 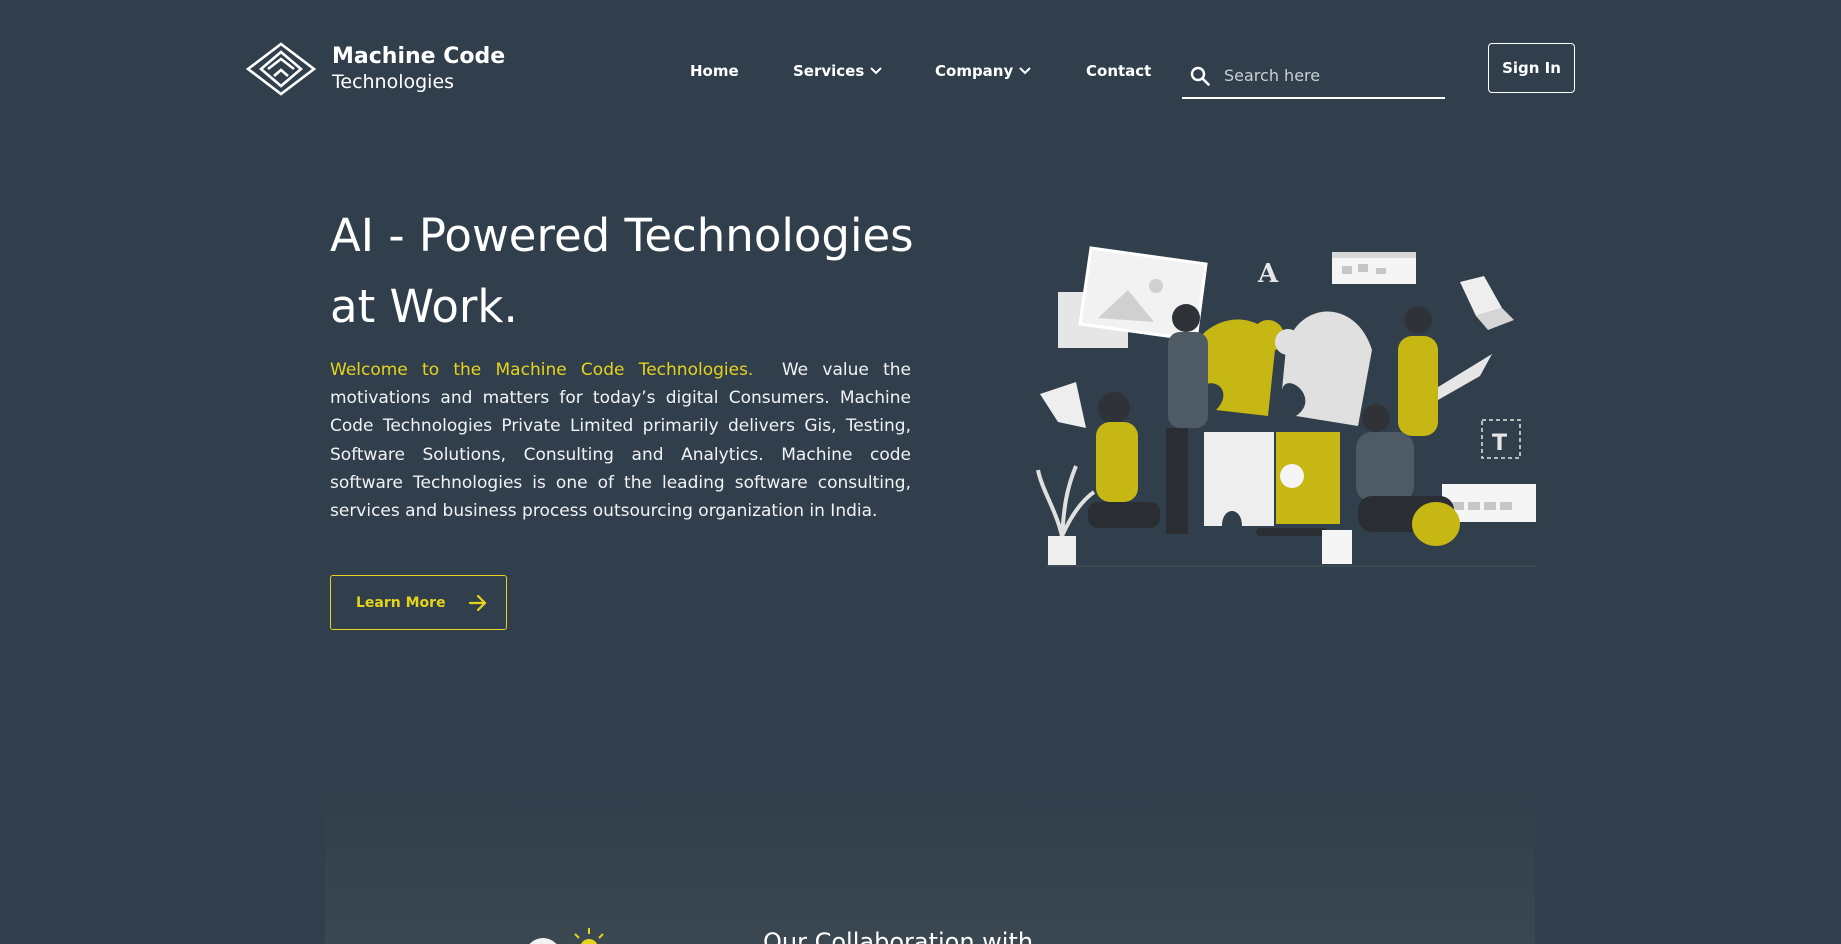 I want to click on nav-item-label: Company, so click(x=974, y=71).